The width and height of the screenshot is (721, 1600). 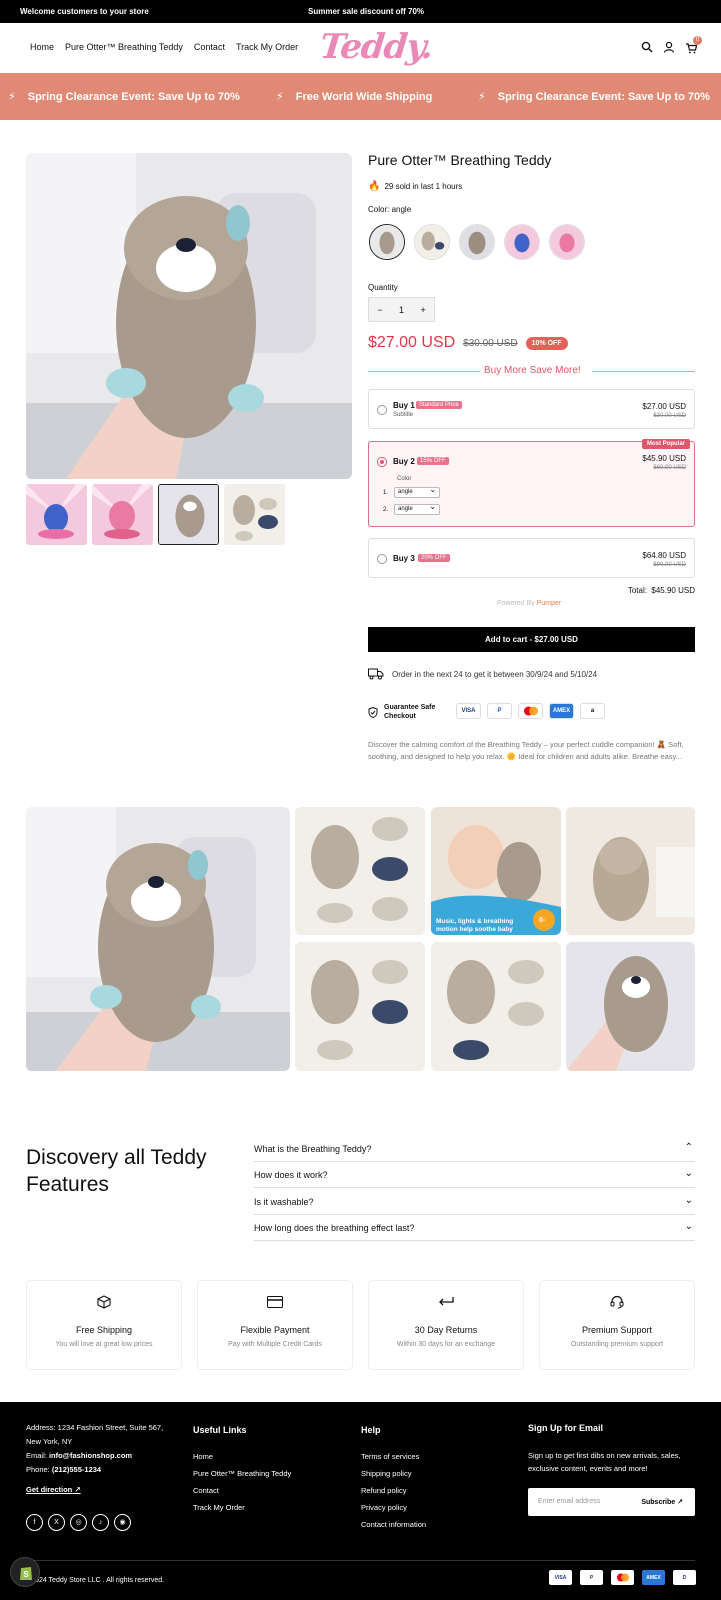 I want to click on decrease-button: −, so click(x=379, y=310).